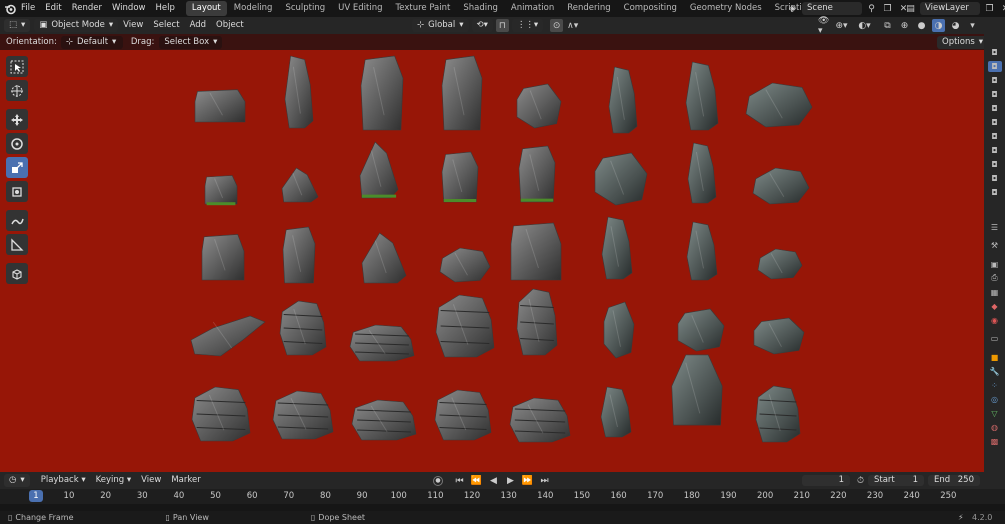 The image size is (1005, 524). Describe the element at coordinates (440, 25) in the screenshot. I see `transform-orientation-dropdown: ⊹ Global ▾` at that location.